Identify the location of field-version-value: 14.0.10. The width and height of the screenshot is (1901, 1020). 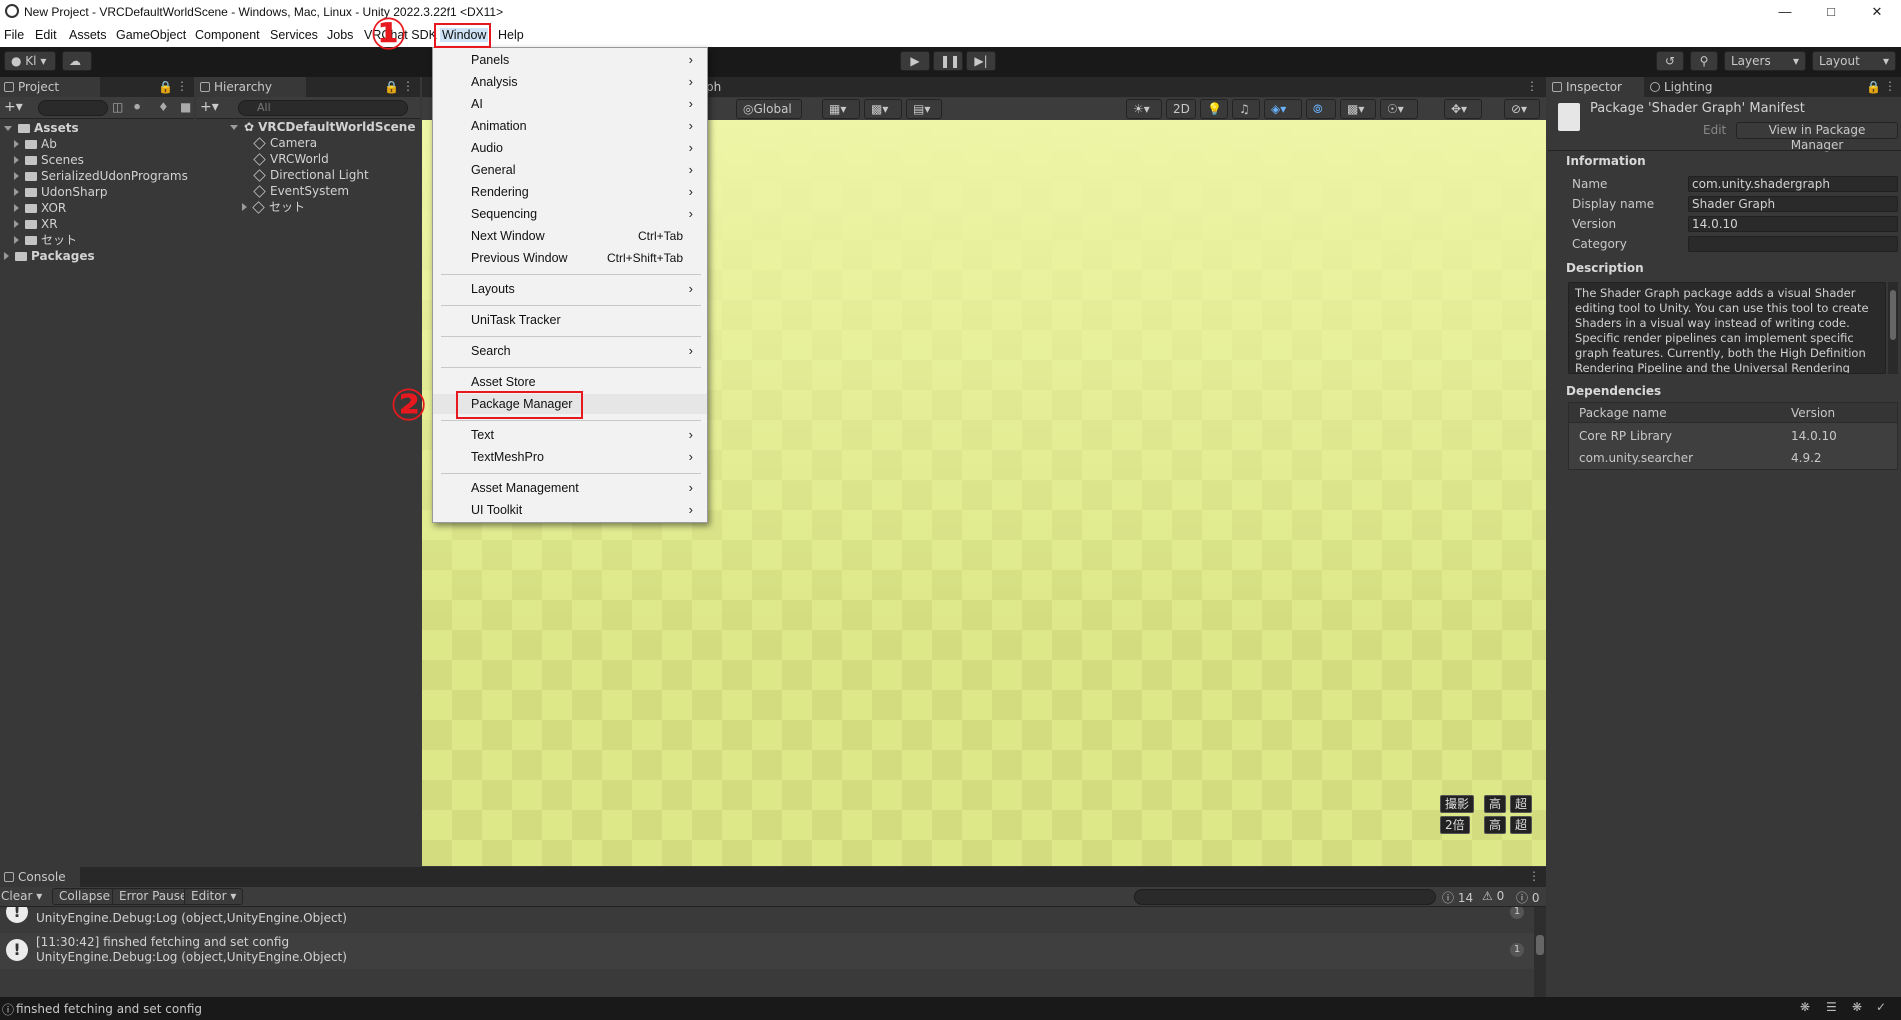
(1793, 224).